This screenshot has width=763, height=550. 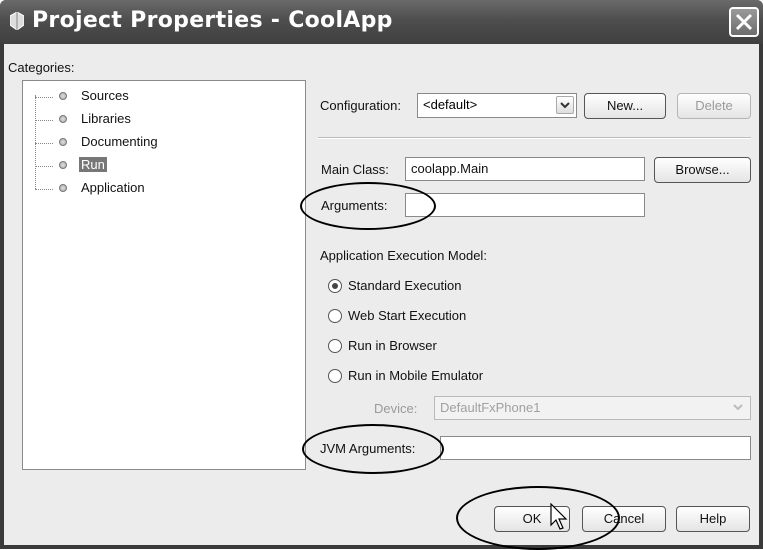 I want to click on arguments-field, so click(x=525, y=205).